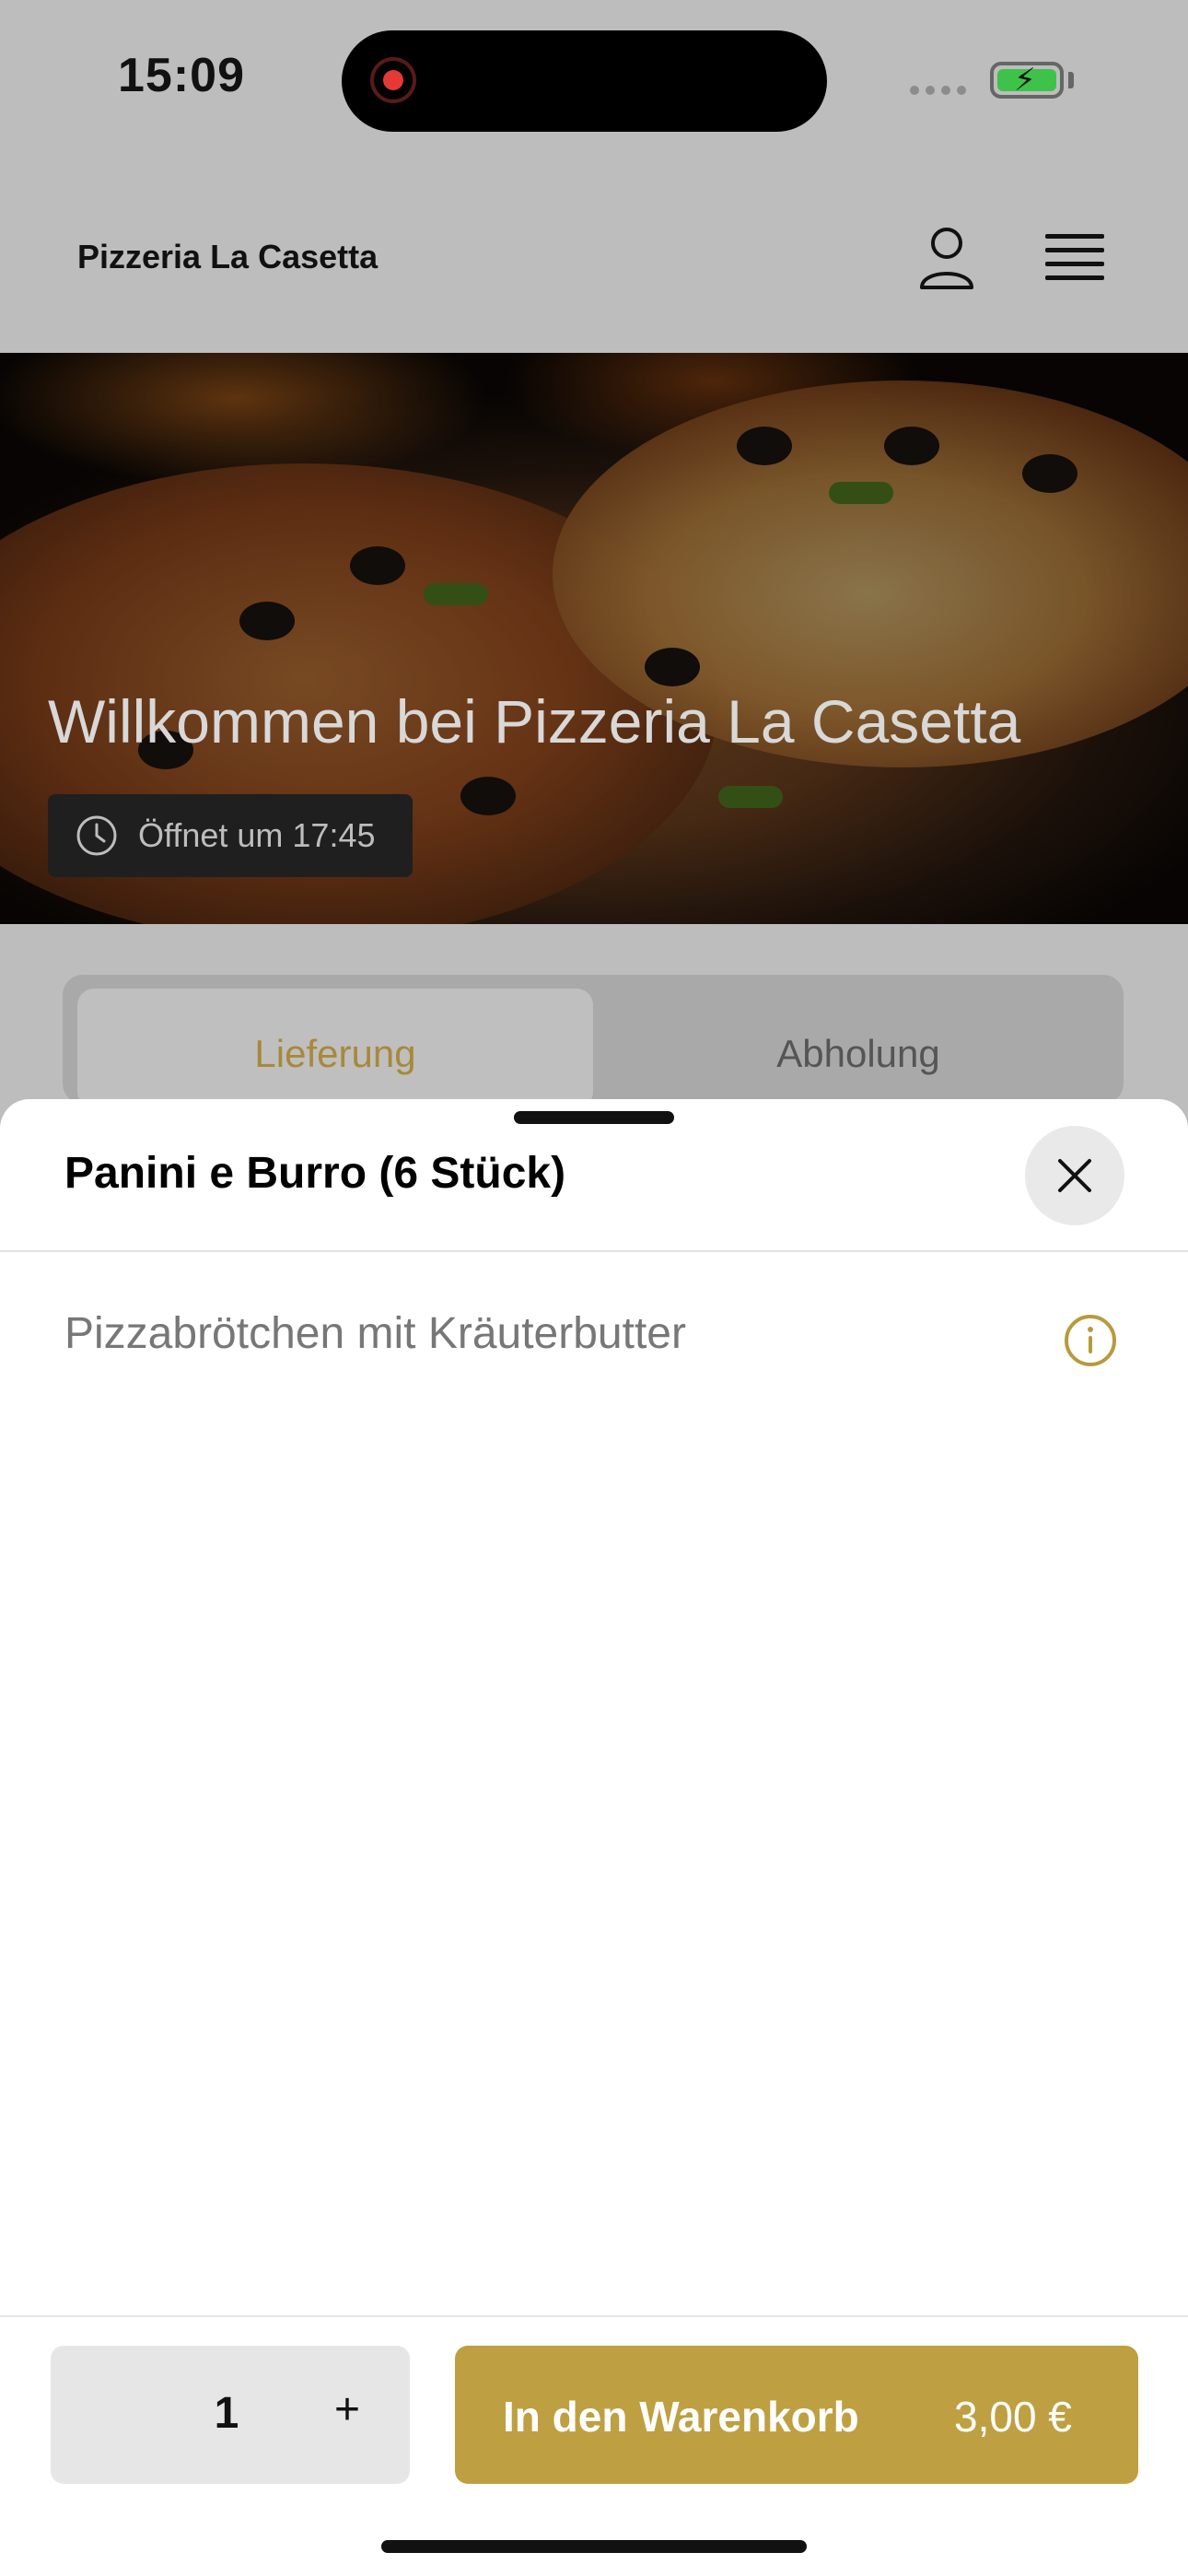 Image resolution: width=1188 pixels, height=2576 pixels. Describe the element at coordinates (226, 2413) in the screenshot. I see `quantity-value: 1` at that location.